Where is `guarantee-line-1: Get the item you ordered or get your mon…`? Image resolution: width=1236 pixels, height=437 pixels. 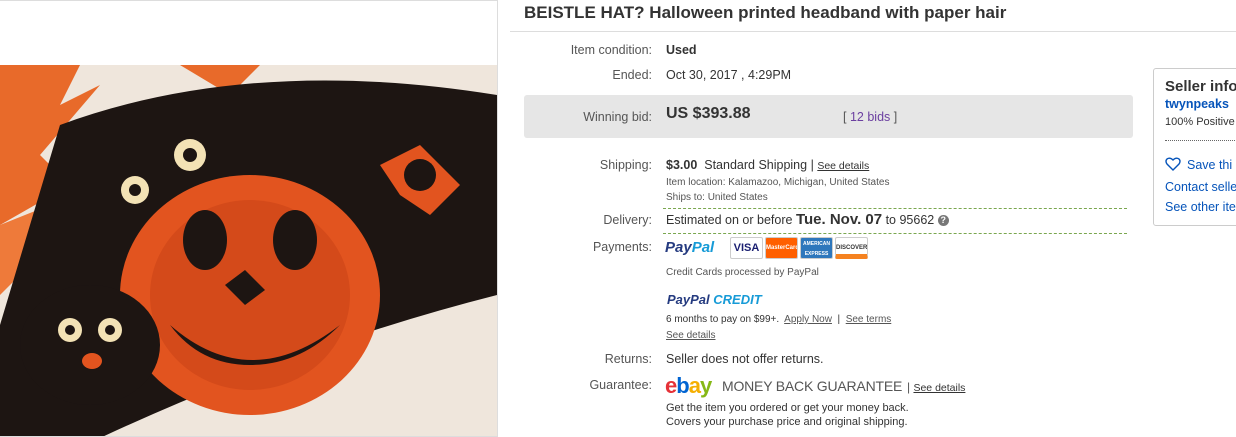
guarantee-line-1: Get the item you ordered or get your mon… is located at coordinates (787, 408).